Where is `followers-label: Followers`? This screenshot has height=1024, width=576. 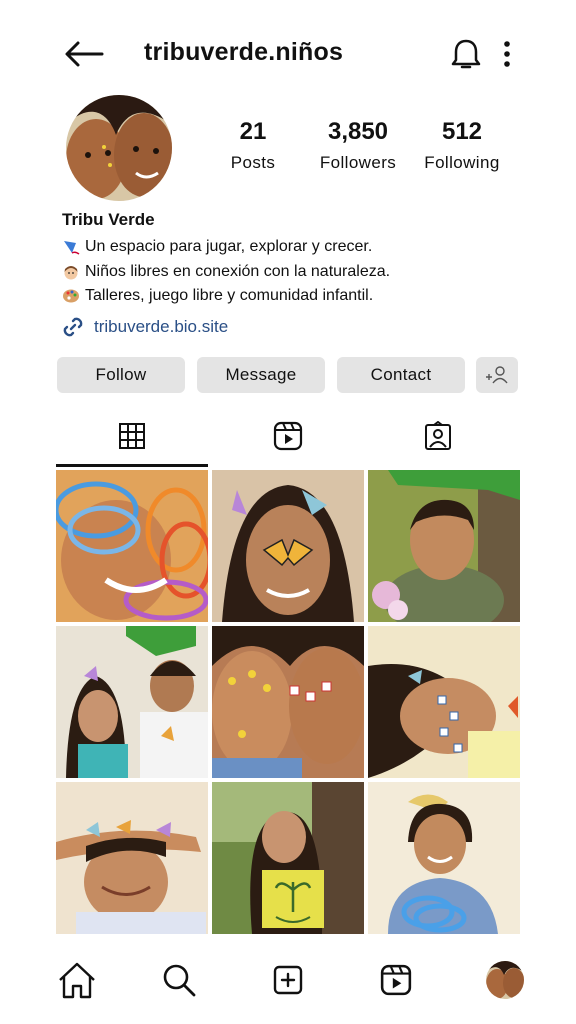 followers-label: Followers is located at coordinates (358, 162).